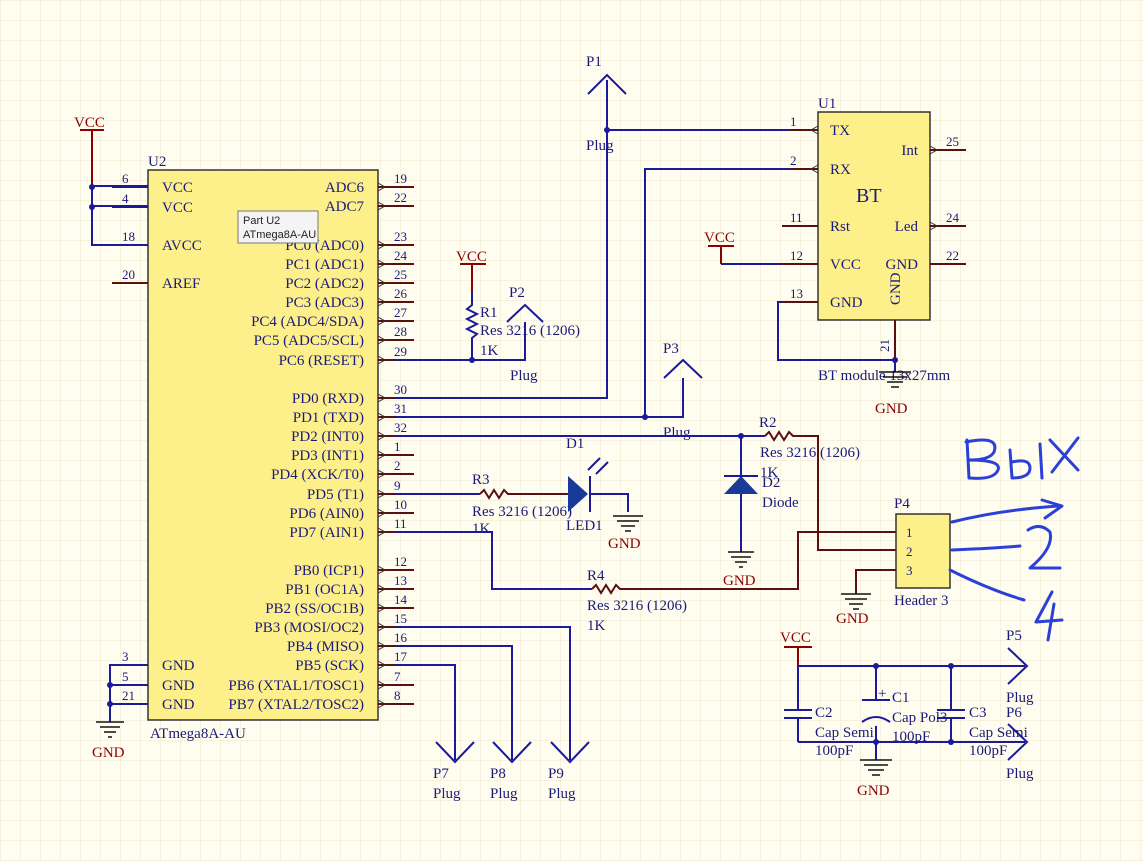 This screenshot has width=1143, height=861. I want to click on u2-left-pin-num: 18, so click(128, 236).